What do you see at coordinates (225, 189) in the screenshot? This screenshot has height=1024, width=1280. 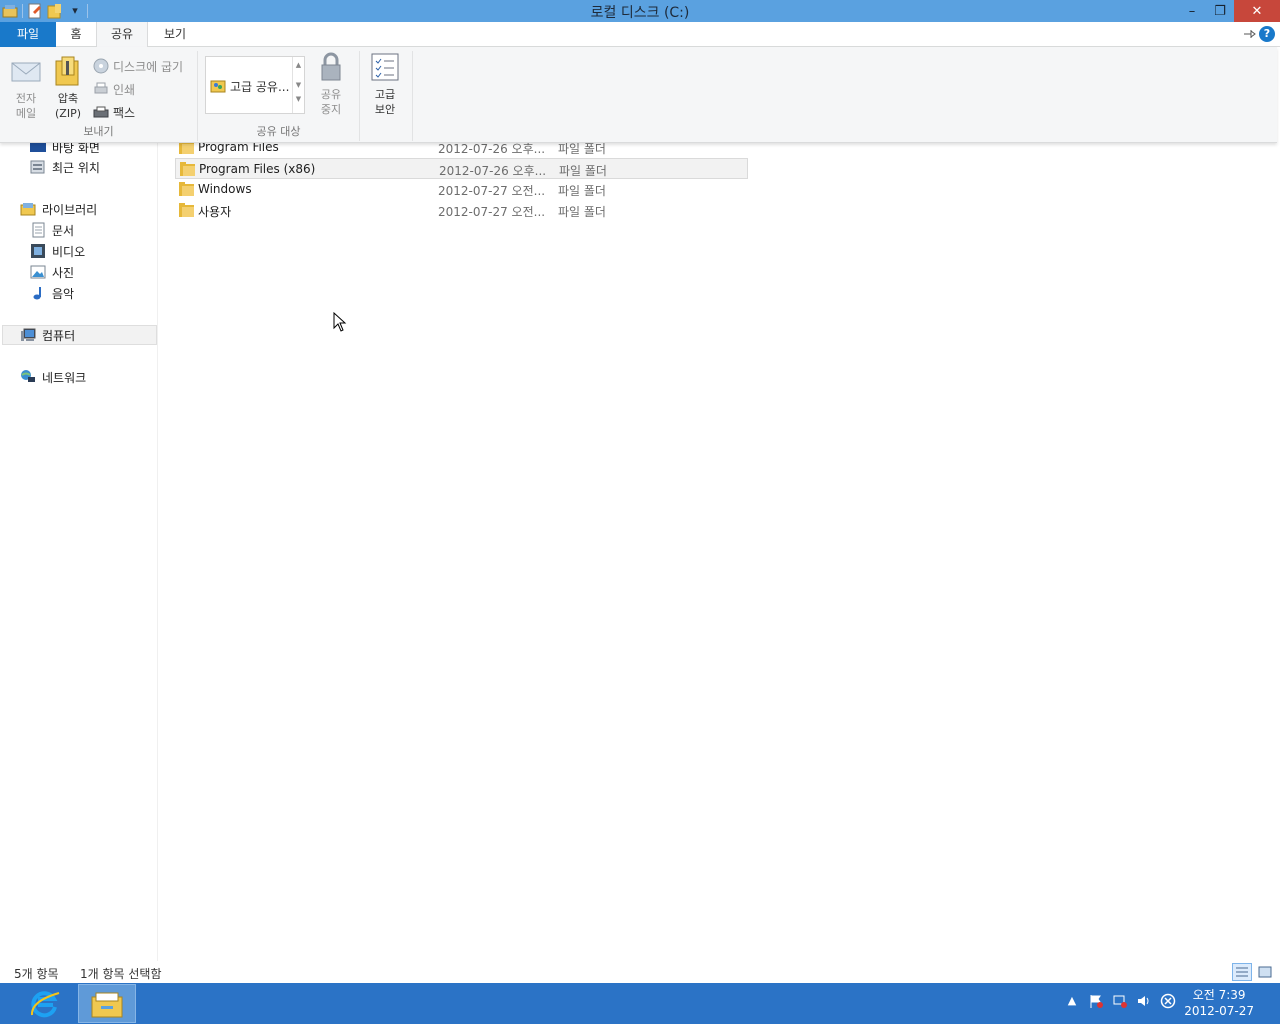 I see `file-name: Windows` at bounding box center [225, 189].